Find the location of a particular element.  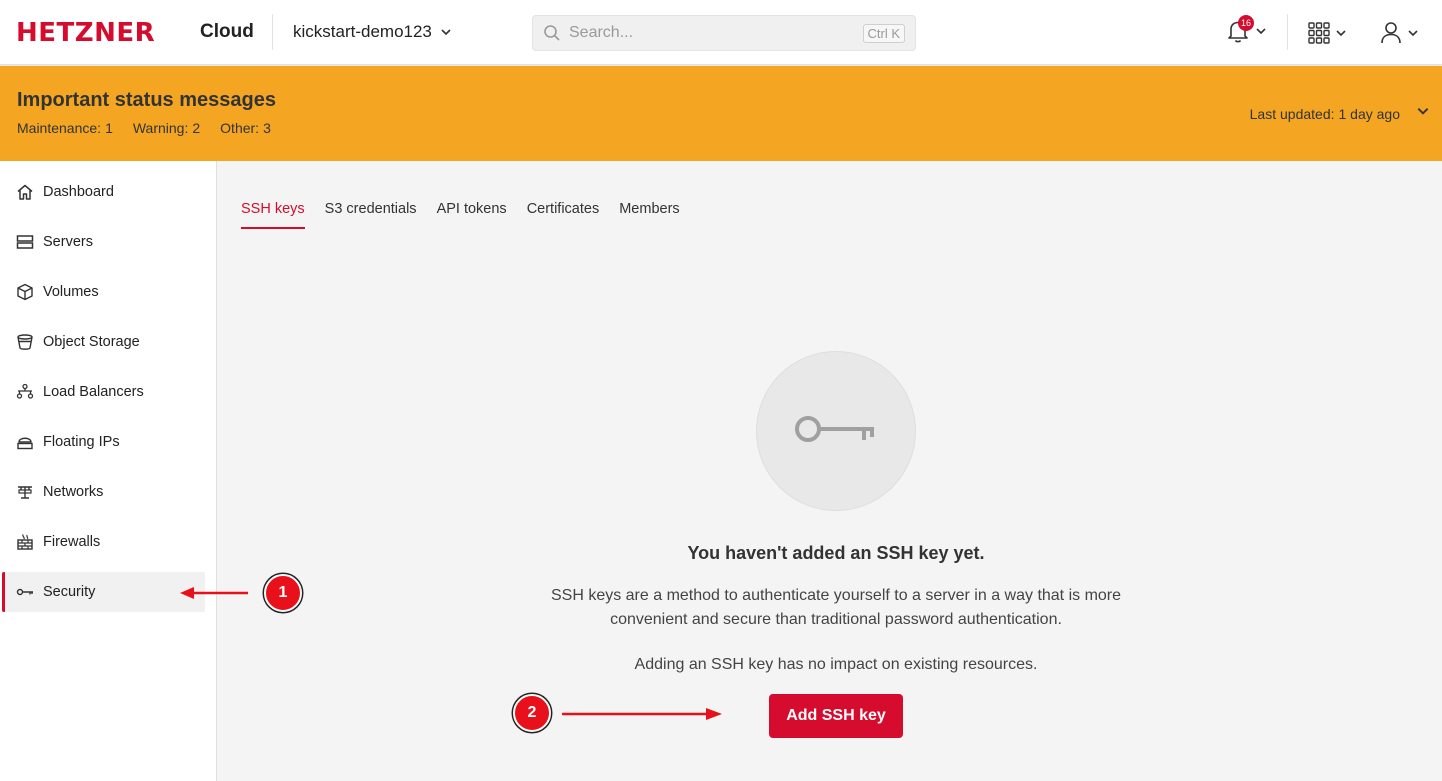

annotation-marker-1: 1 is located at coordinates (283, 593).